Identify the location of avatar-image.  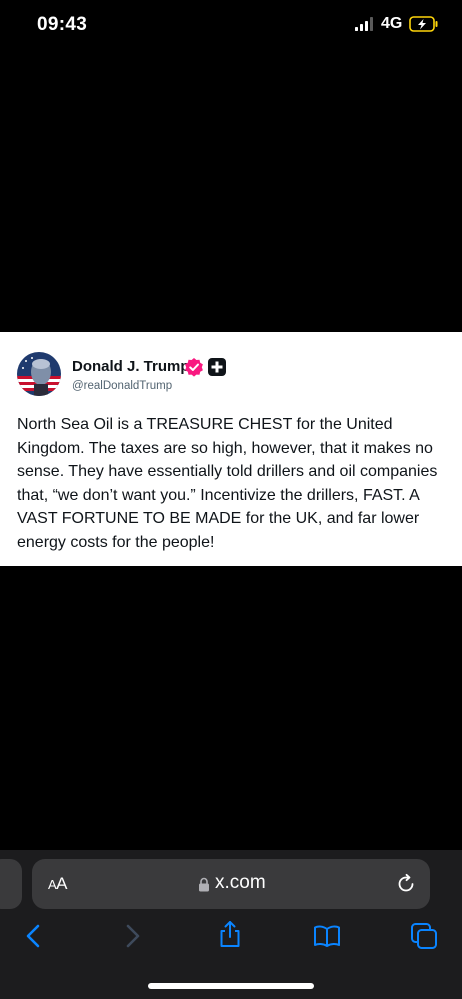
(39, 374).